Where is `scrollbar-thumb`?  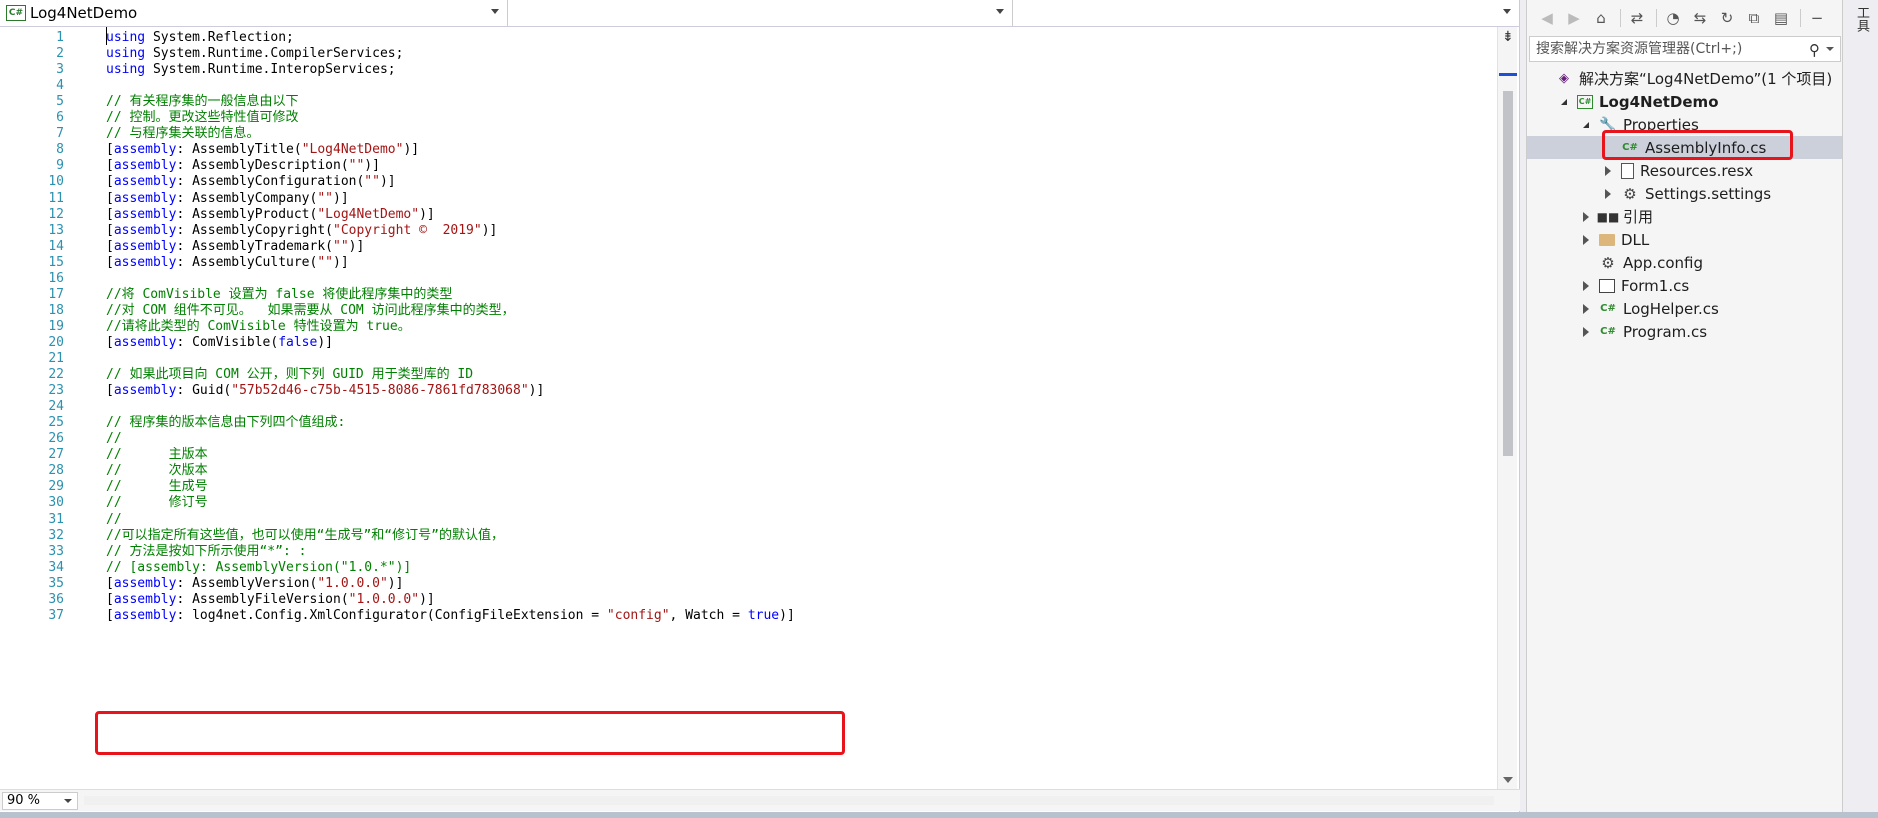 scrollbar-thumb is located at coordinates (1508, 273).